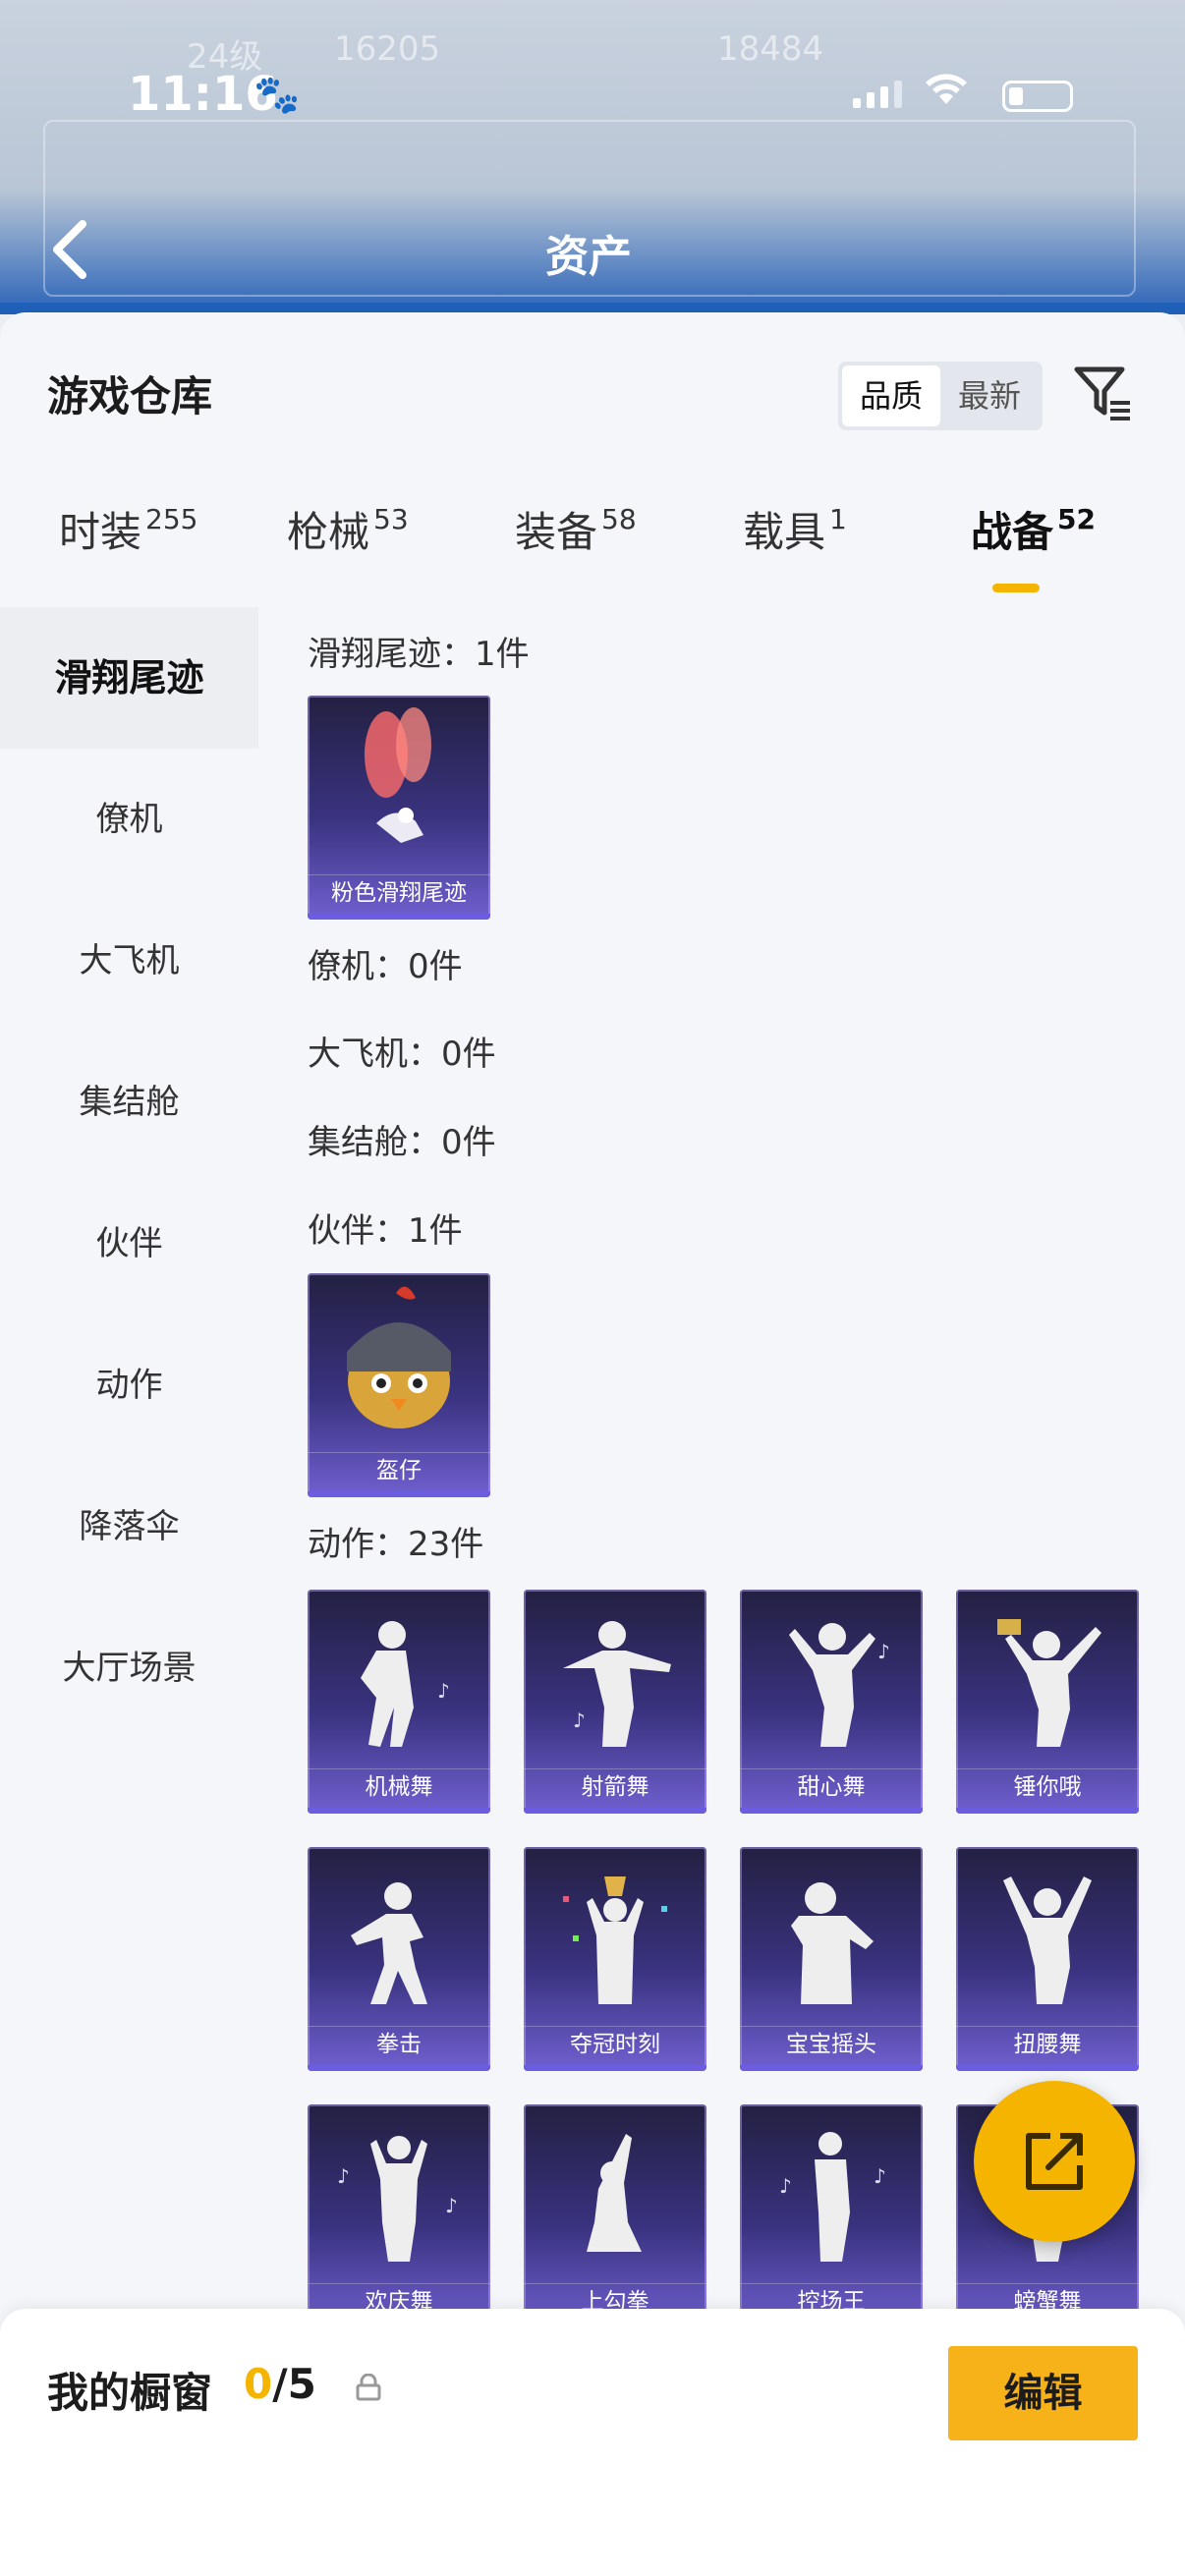  I want to click on sort-toggle: 品质 最新, so click(941, 396).